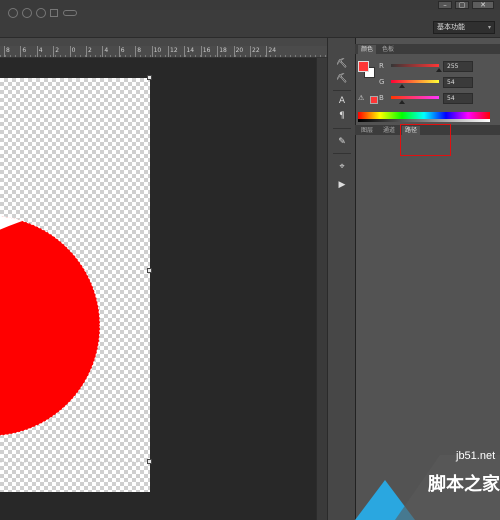  What do you see at coordinates (321, 289) in the screenshot?
I see `canvas-scrollbar` at bounding box center [321, 289].